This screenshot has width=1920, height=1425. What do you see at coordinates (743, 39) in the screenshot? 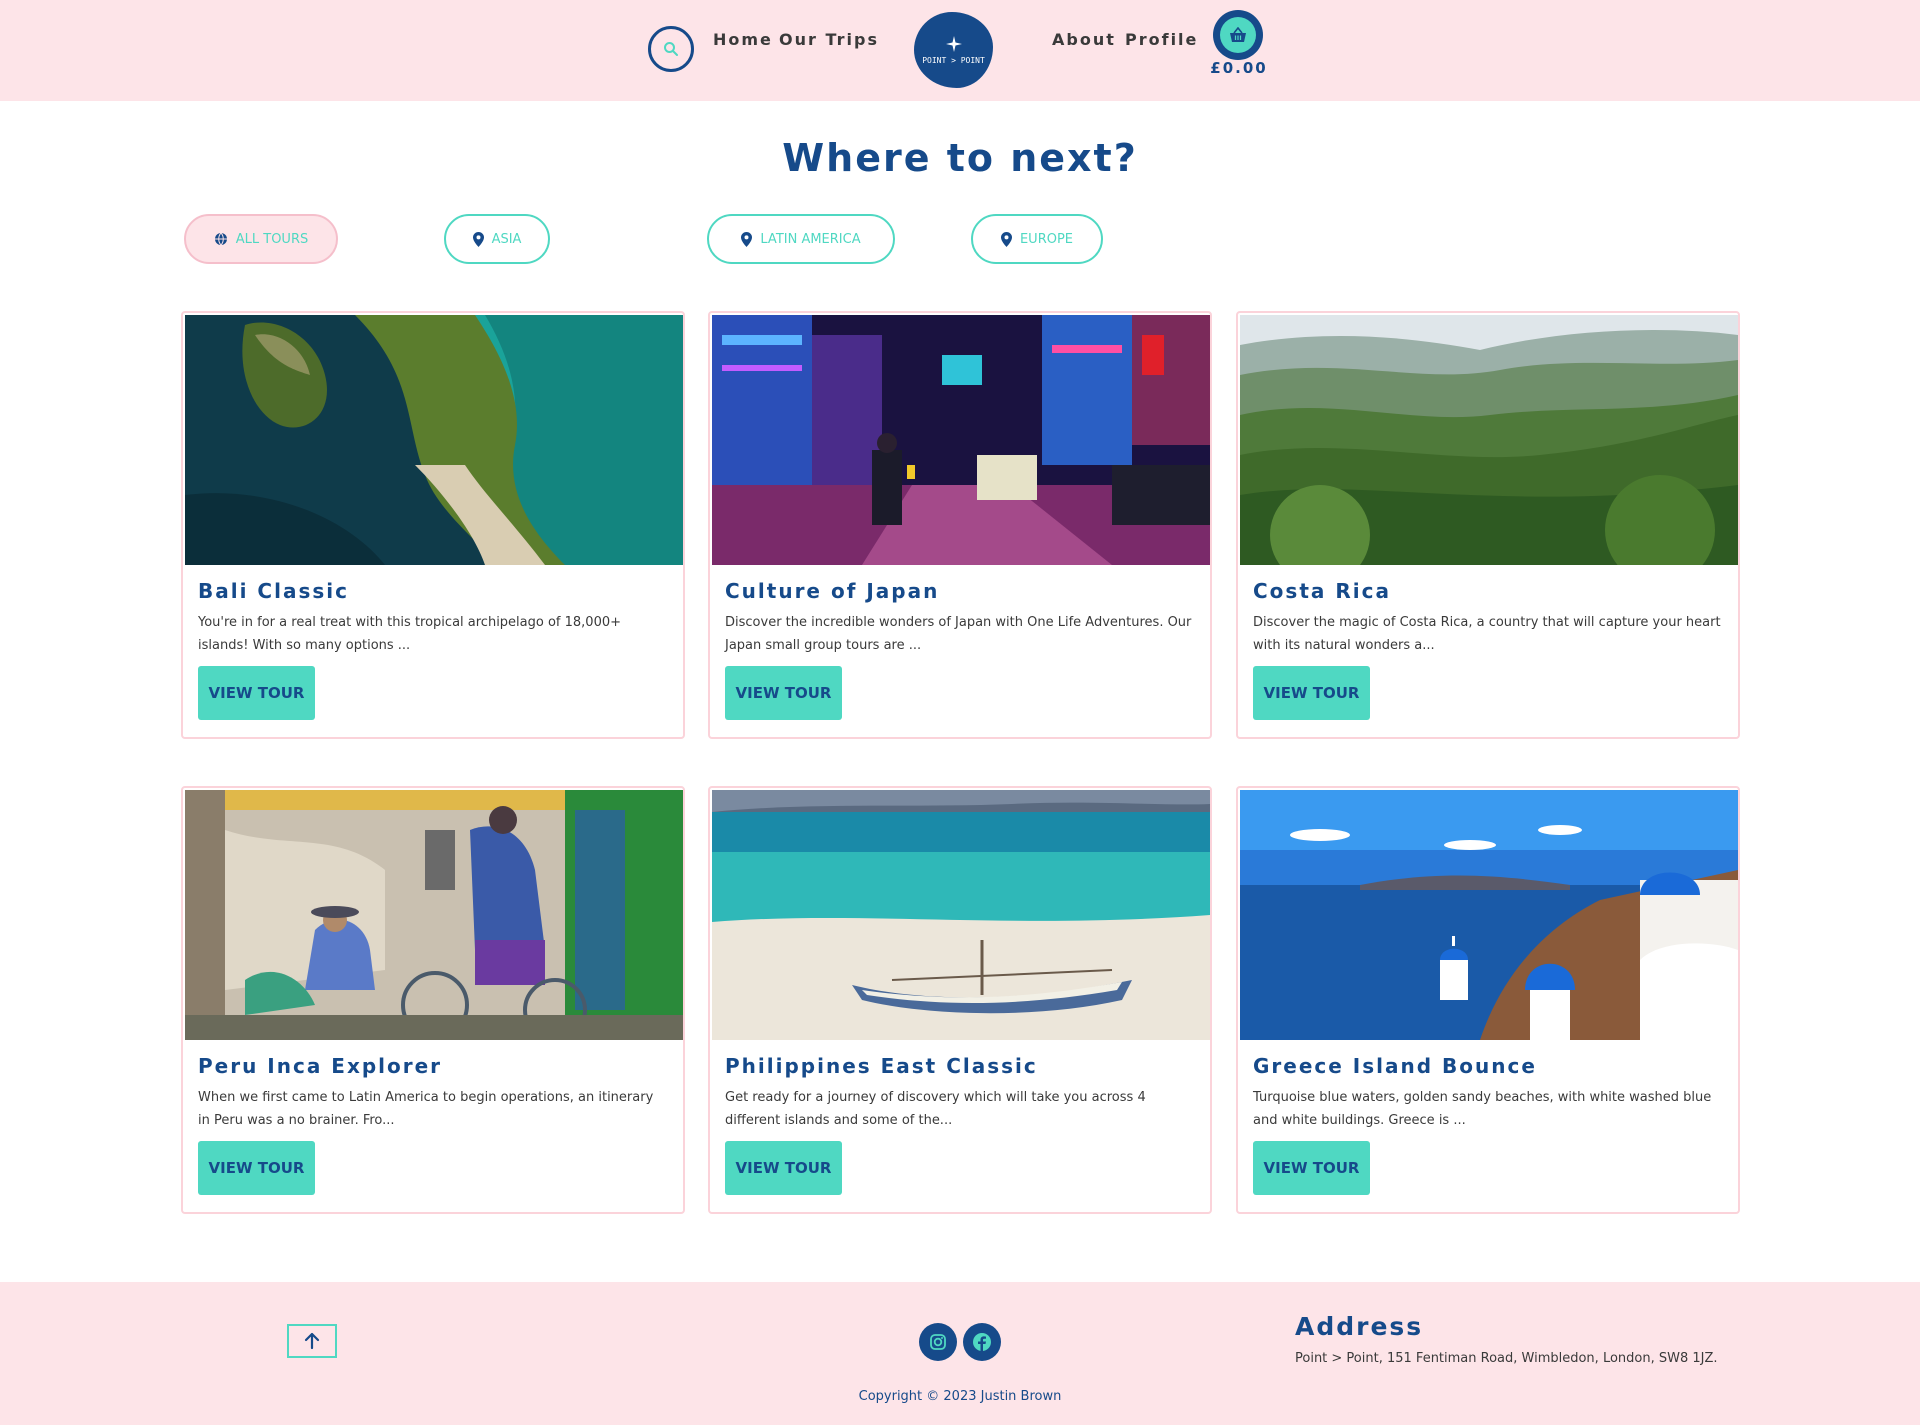
I see `nav-home: Home` at bounding box center [743, 39].